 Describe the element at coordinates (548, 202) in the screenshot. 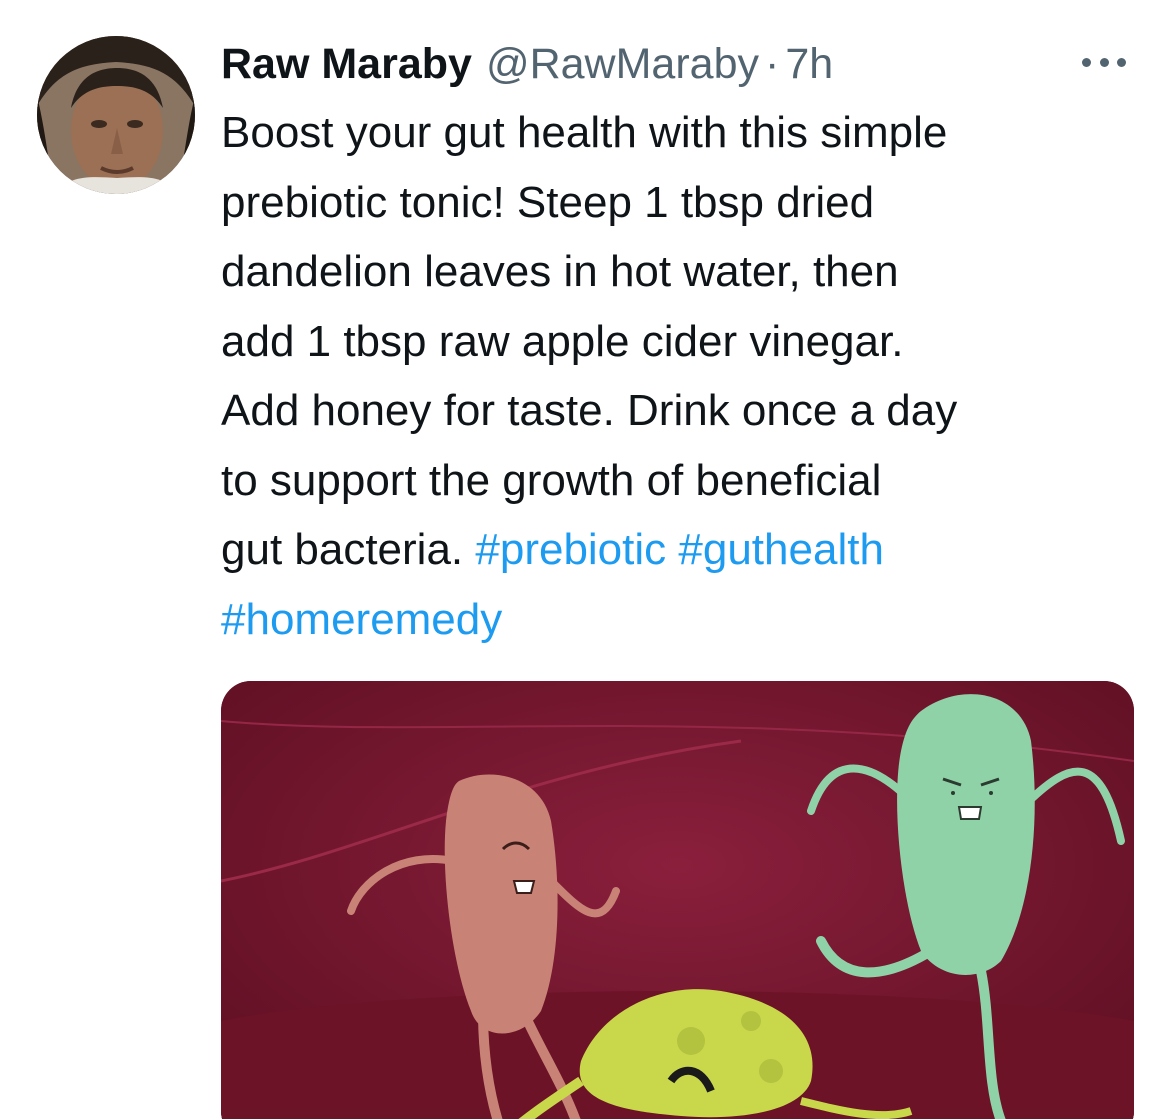

I see `tweet-text-line: prebiotic tonic! Steep 1 tbsp dried` at that location.